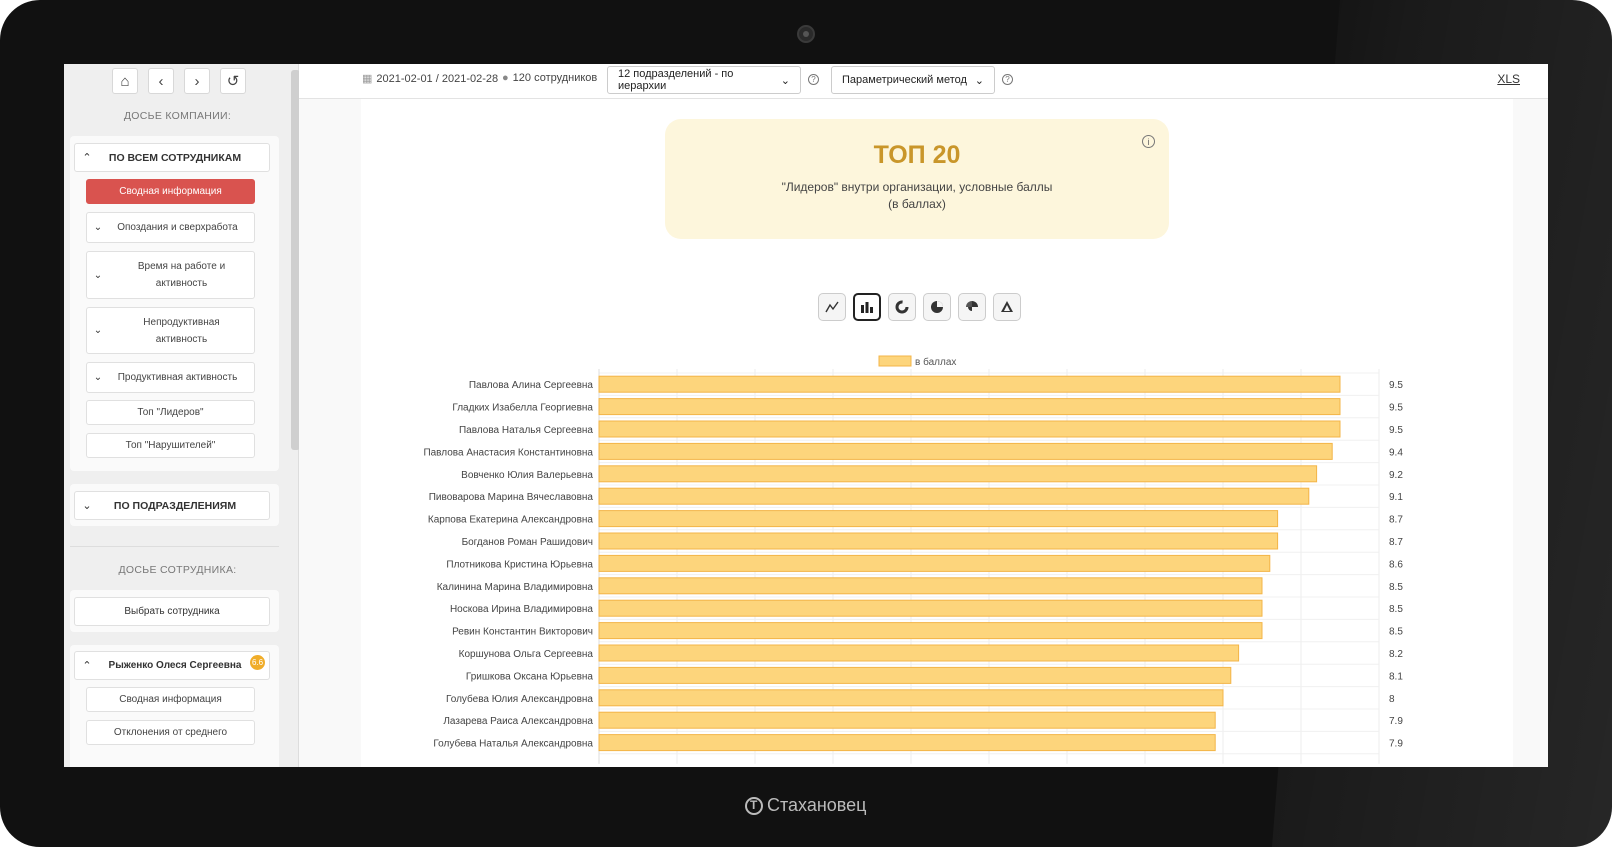 Image resolution: width=1612 pixels, height=847 pixels. What do you see at coordinates (508, 452) in the screenshot?
I see `category-label: Павлова Анастасия Константиновна` at bounding box center [508, 452].